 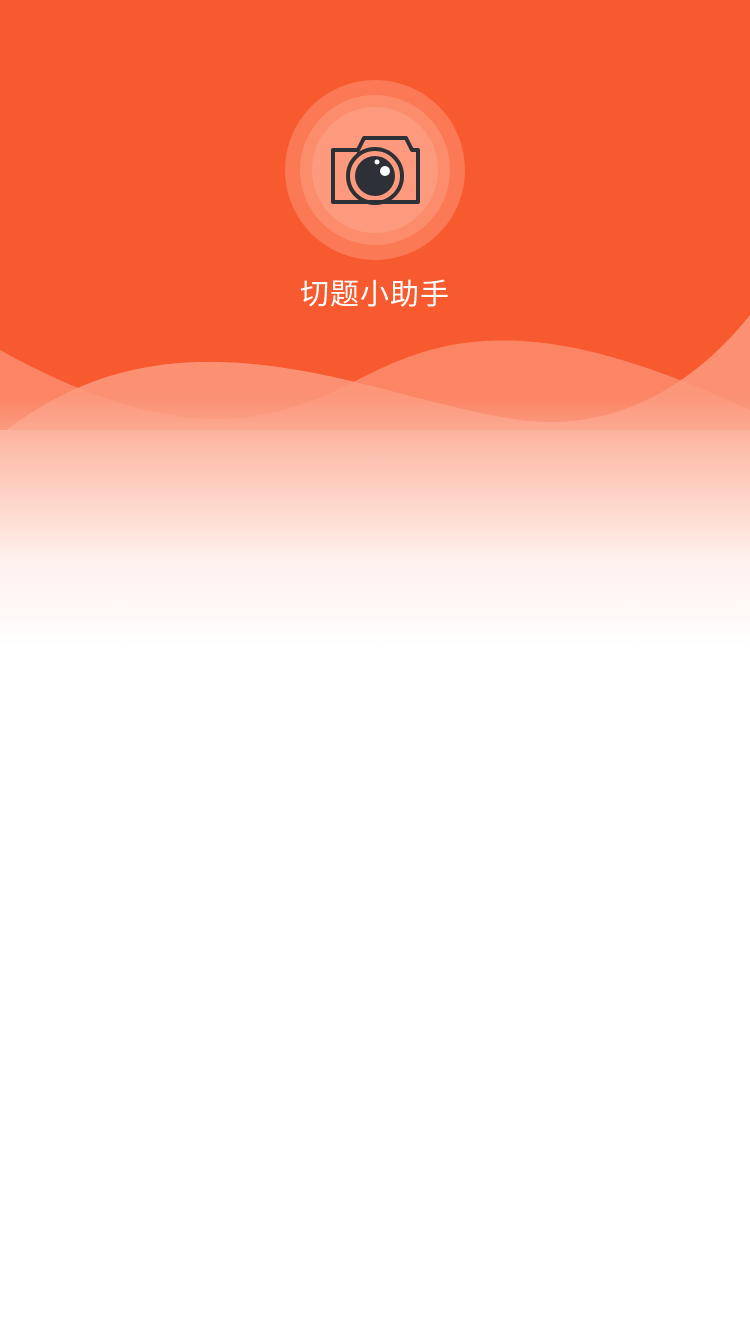 What do you see at coordinates (375, 170) in the screenshot?
I see `app-logo` at bounding box center [375, 170].